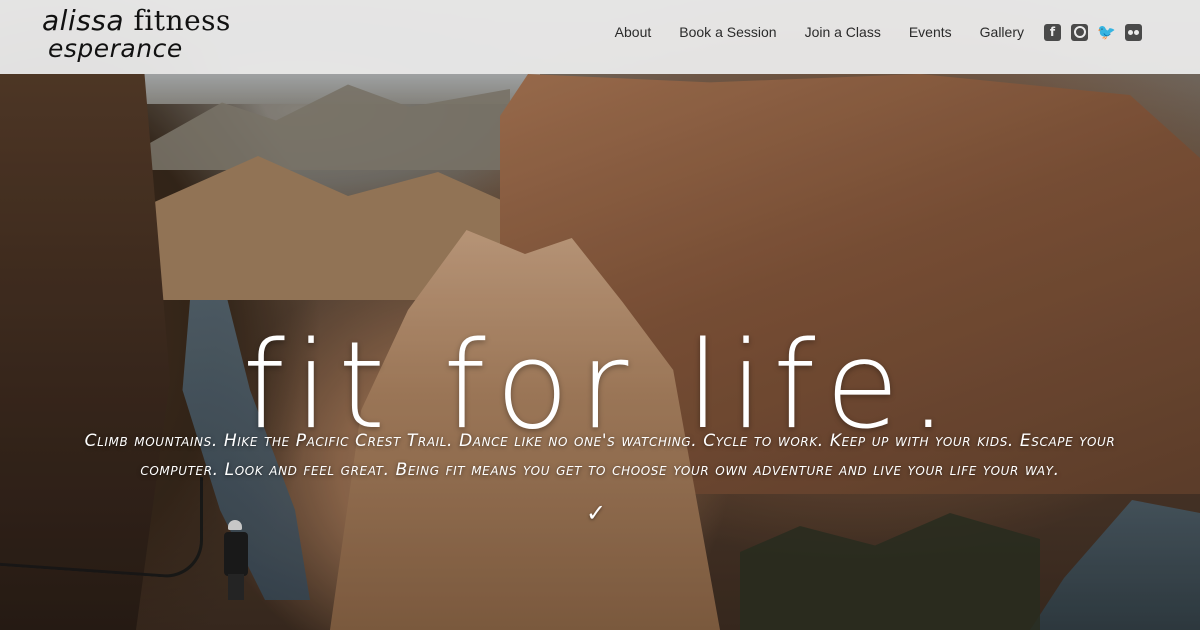 The image size is (1200, 630). I want to click on nav-events: Events, so click(930, 32).